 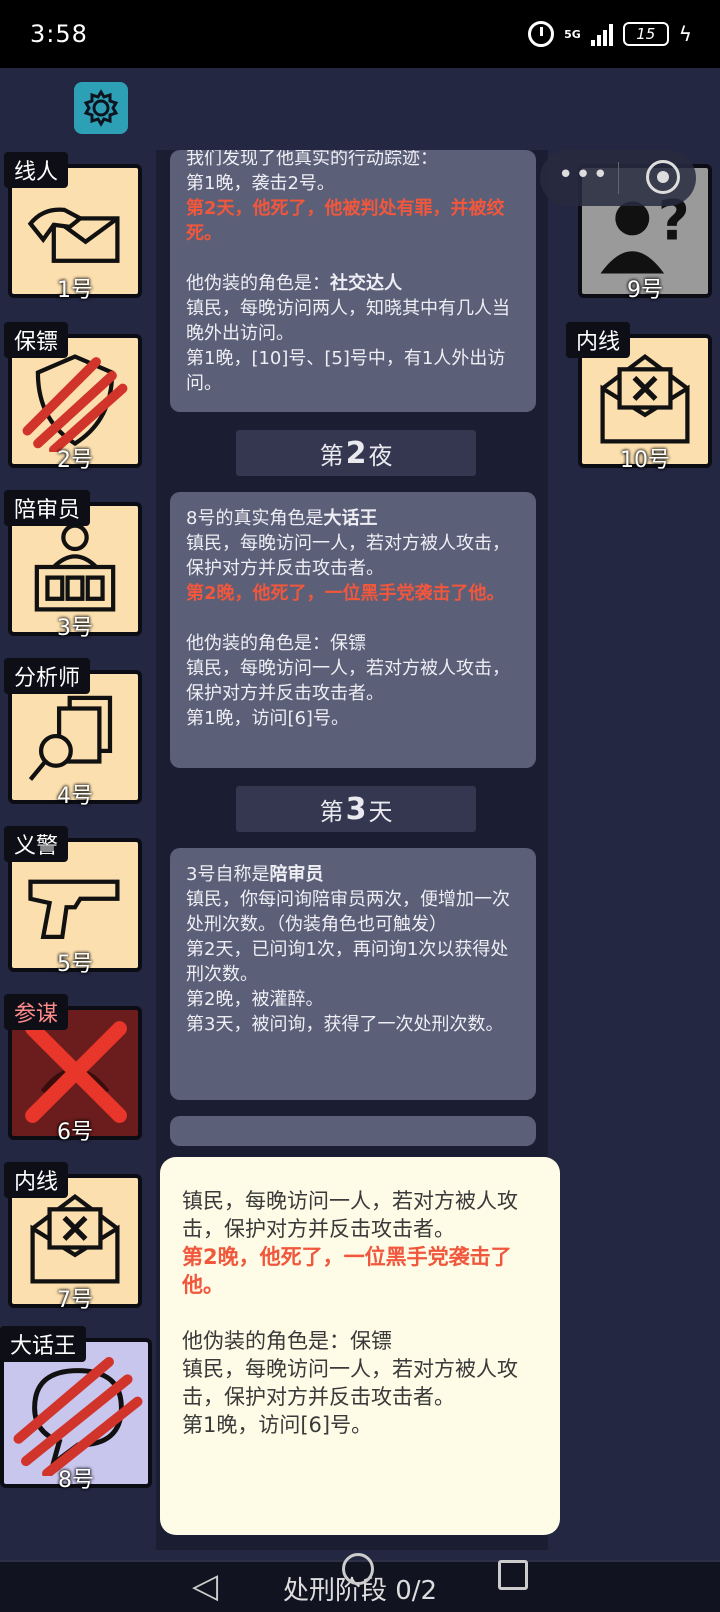 What do you see at coordinates (78, 1416) in the screenshot?
I see `speech-bubble-icon` at bounding box center [78, 1416].